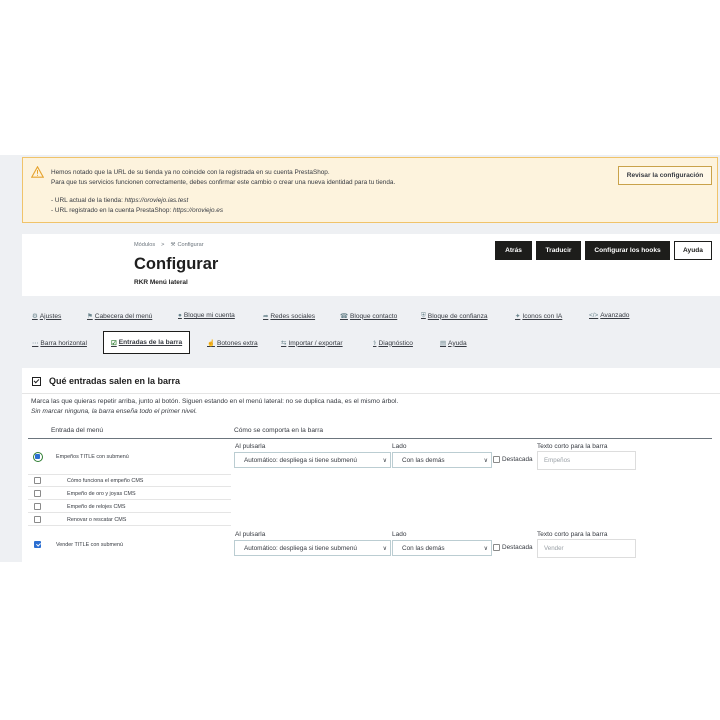  What do you see at coordinates (453, 343) in the screenshot?
I see `tab-ayuda: ▤ Ayuda` at bounding box center [453, 343].